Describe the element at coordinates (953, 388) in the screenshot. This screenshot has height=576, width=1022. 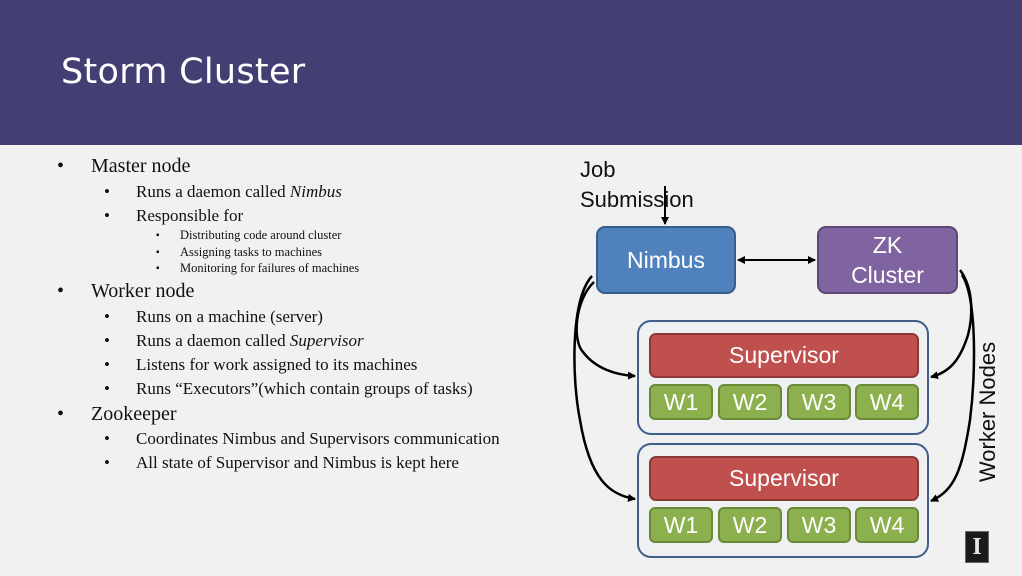
I see `zk-to-supervisor-2-arrow` at that location.